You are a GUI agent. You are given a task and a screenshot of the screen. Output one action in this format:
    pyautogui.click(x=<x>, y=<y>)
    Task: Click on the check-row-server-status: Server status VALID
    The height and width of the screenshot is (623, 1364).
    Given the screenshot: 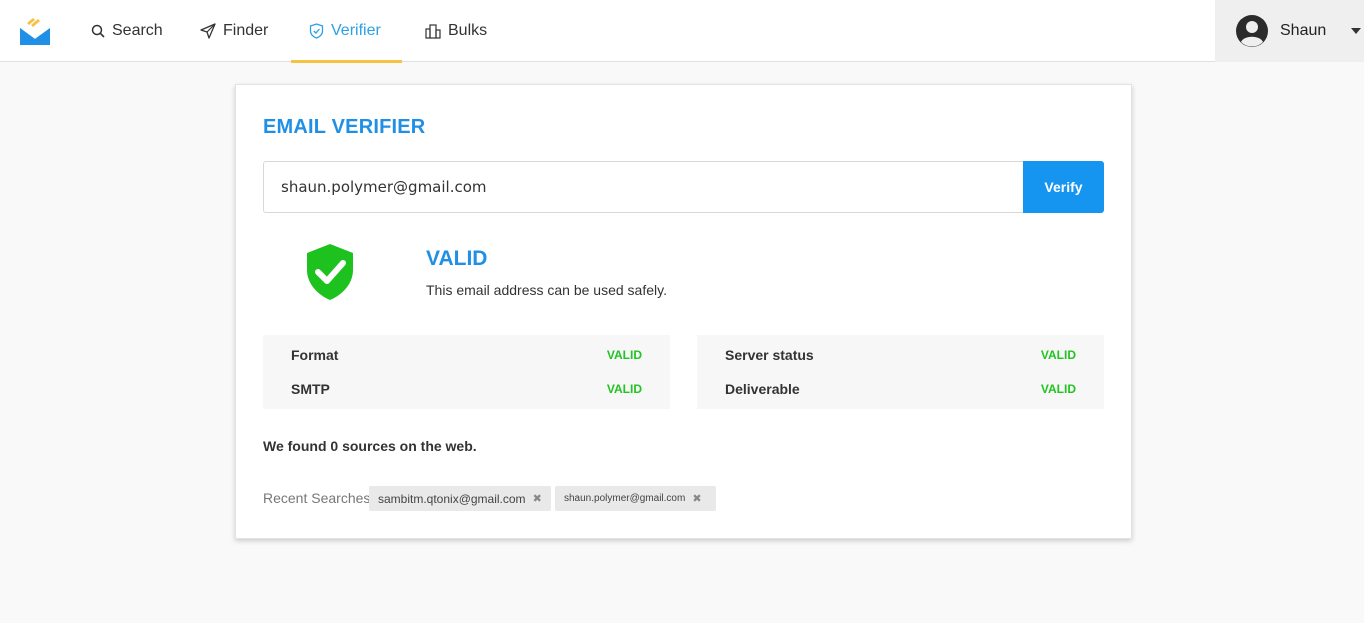 What is the action you would take?
    pyautogui.click(x=900, y=355)
    